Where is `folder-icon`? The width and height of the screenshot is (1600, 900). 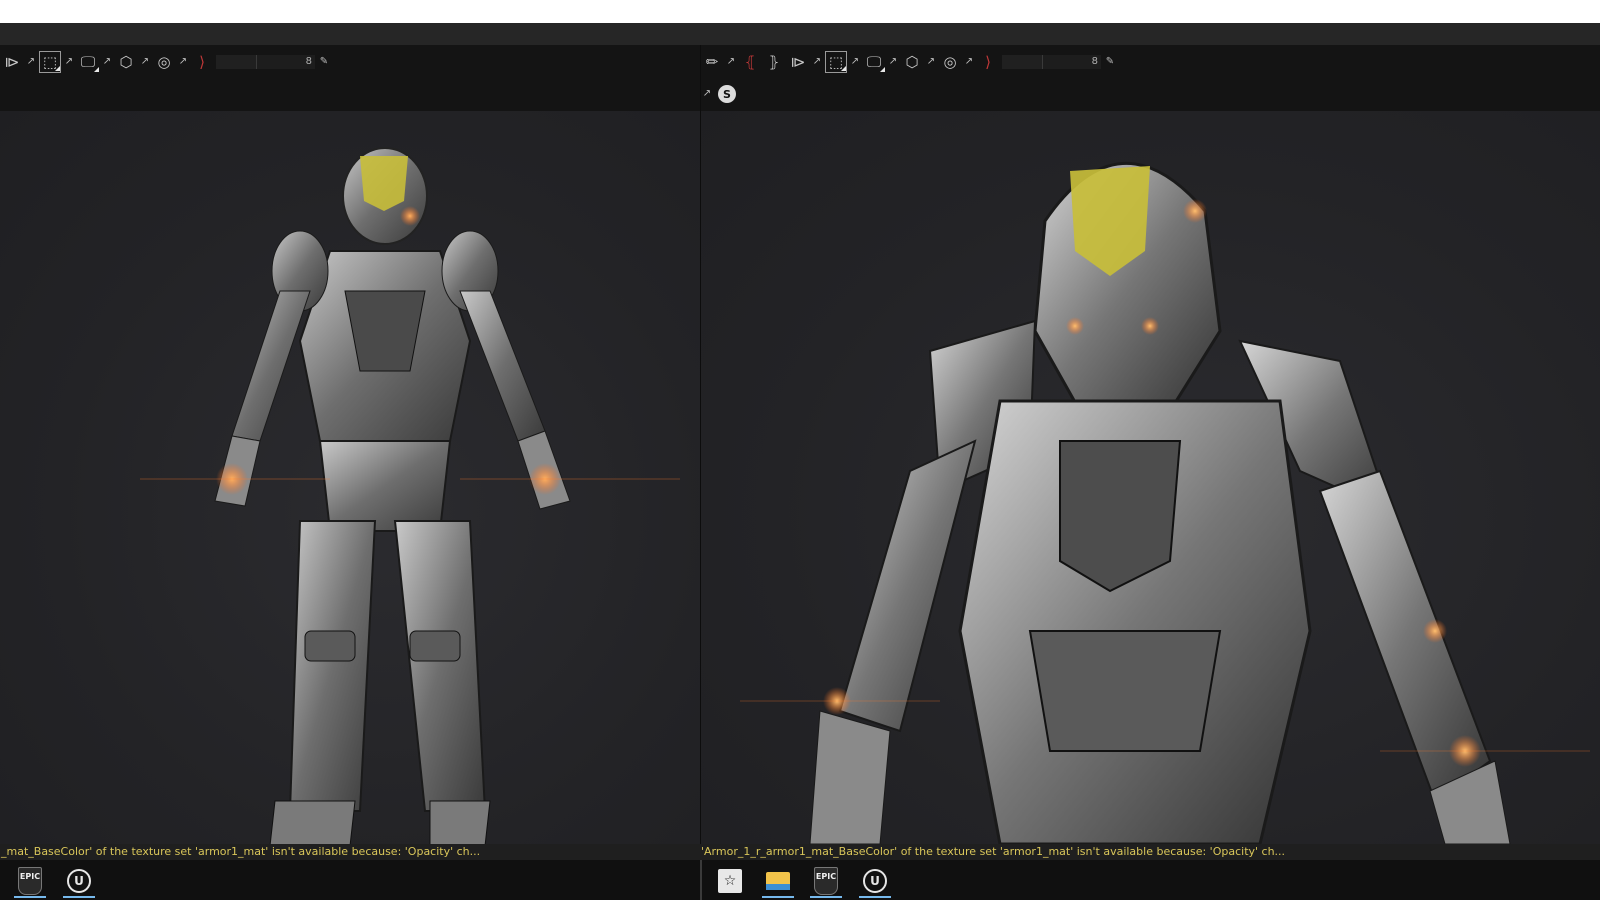
folder-icon is located at coordinates (778, 881).